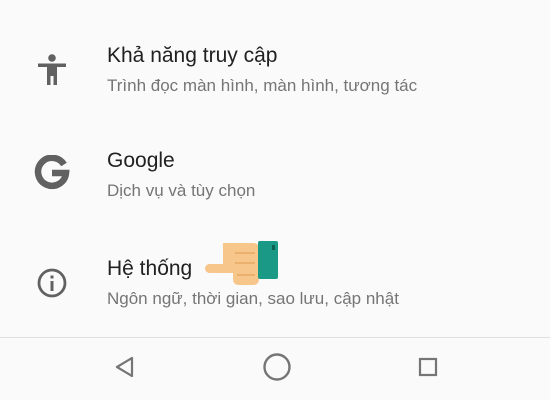 The width and height of the screenshot is (550, 400). I want to click on recents-button, so click(428, 369).